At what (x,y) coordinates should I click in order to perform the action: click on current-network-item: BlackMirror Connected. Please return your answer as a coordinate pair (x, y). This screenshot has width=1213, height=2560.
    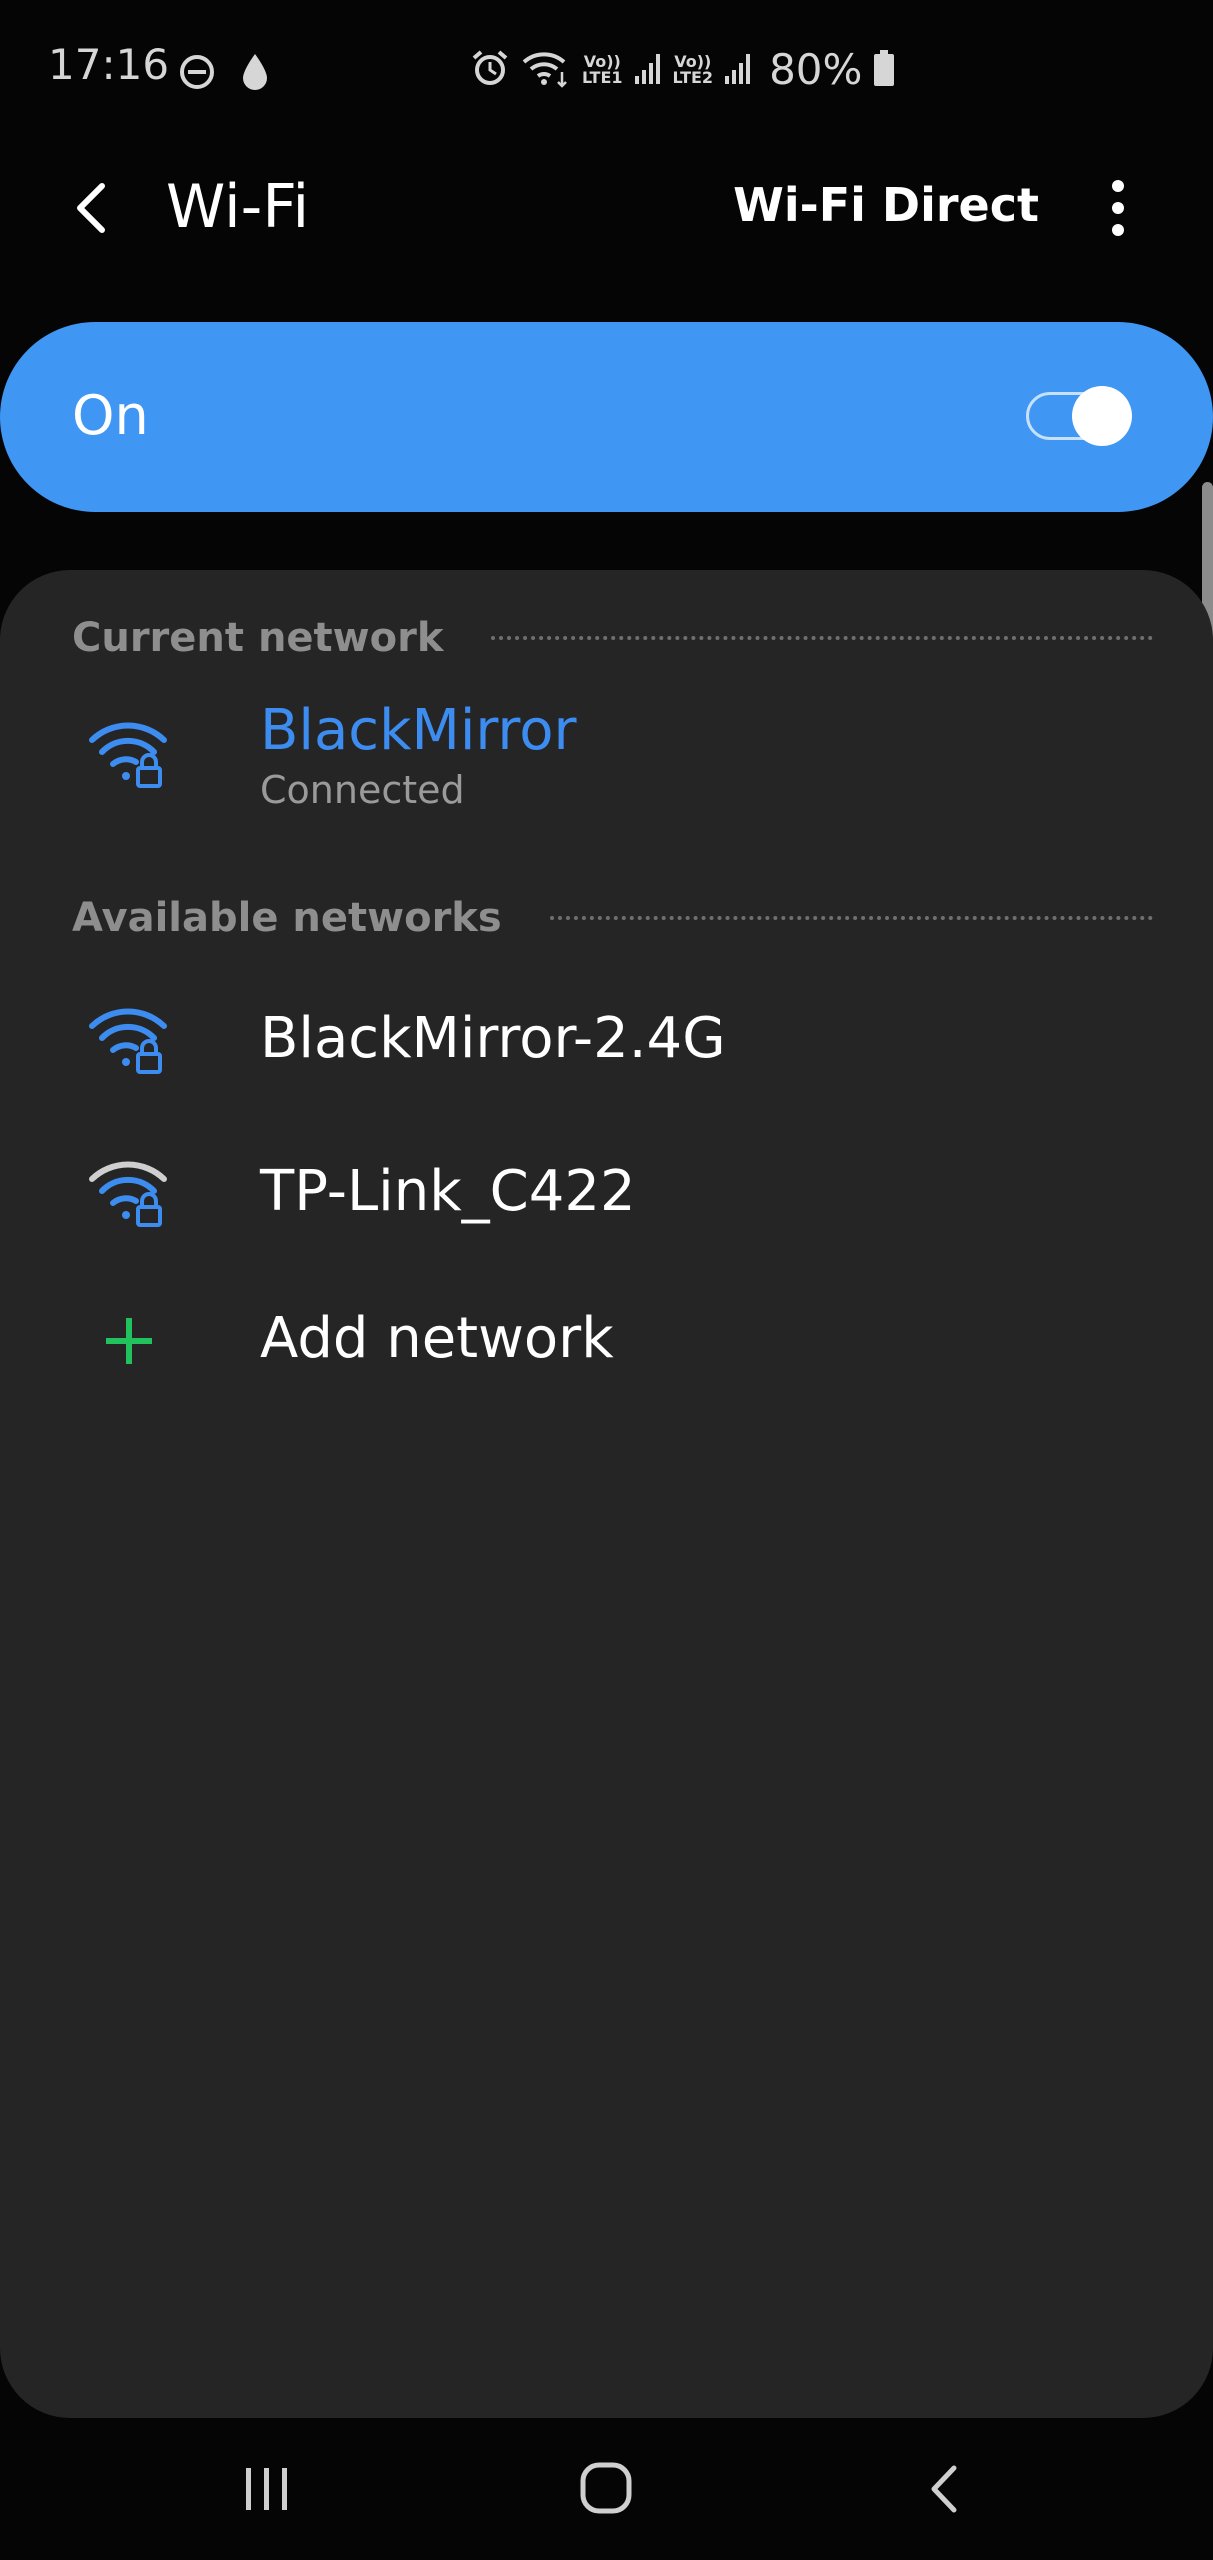
    Looking at the image, I should click on (606, 753).